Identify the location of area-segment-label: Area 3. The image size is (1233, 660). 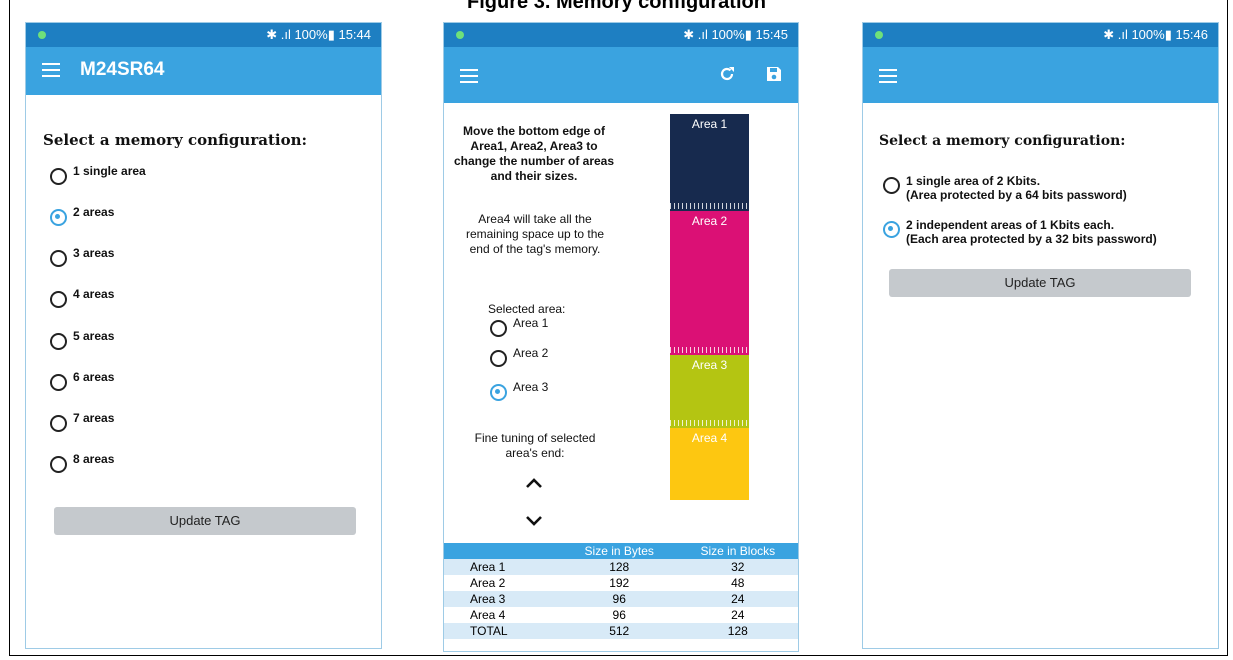
(709, 365).